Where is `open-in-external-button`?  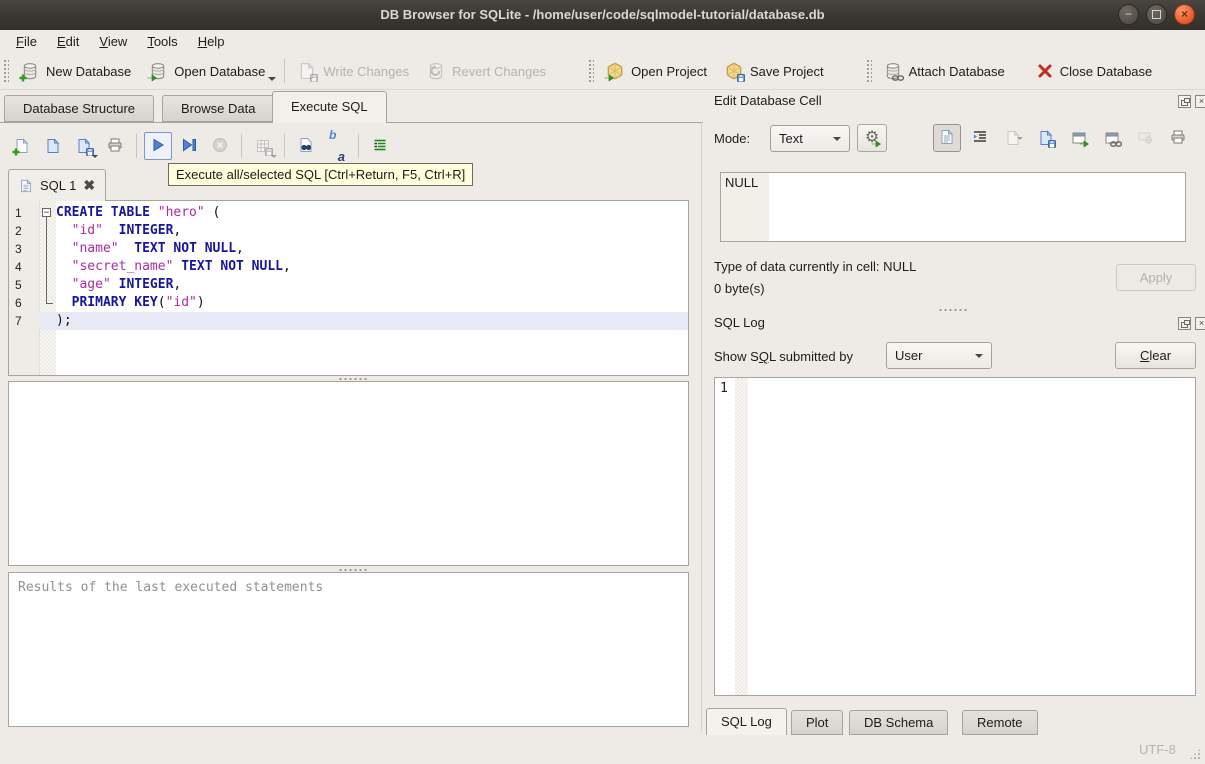
open-in-external-button is located at coordinates (1079, 138).